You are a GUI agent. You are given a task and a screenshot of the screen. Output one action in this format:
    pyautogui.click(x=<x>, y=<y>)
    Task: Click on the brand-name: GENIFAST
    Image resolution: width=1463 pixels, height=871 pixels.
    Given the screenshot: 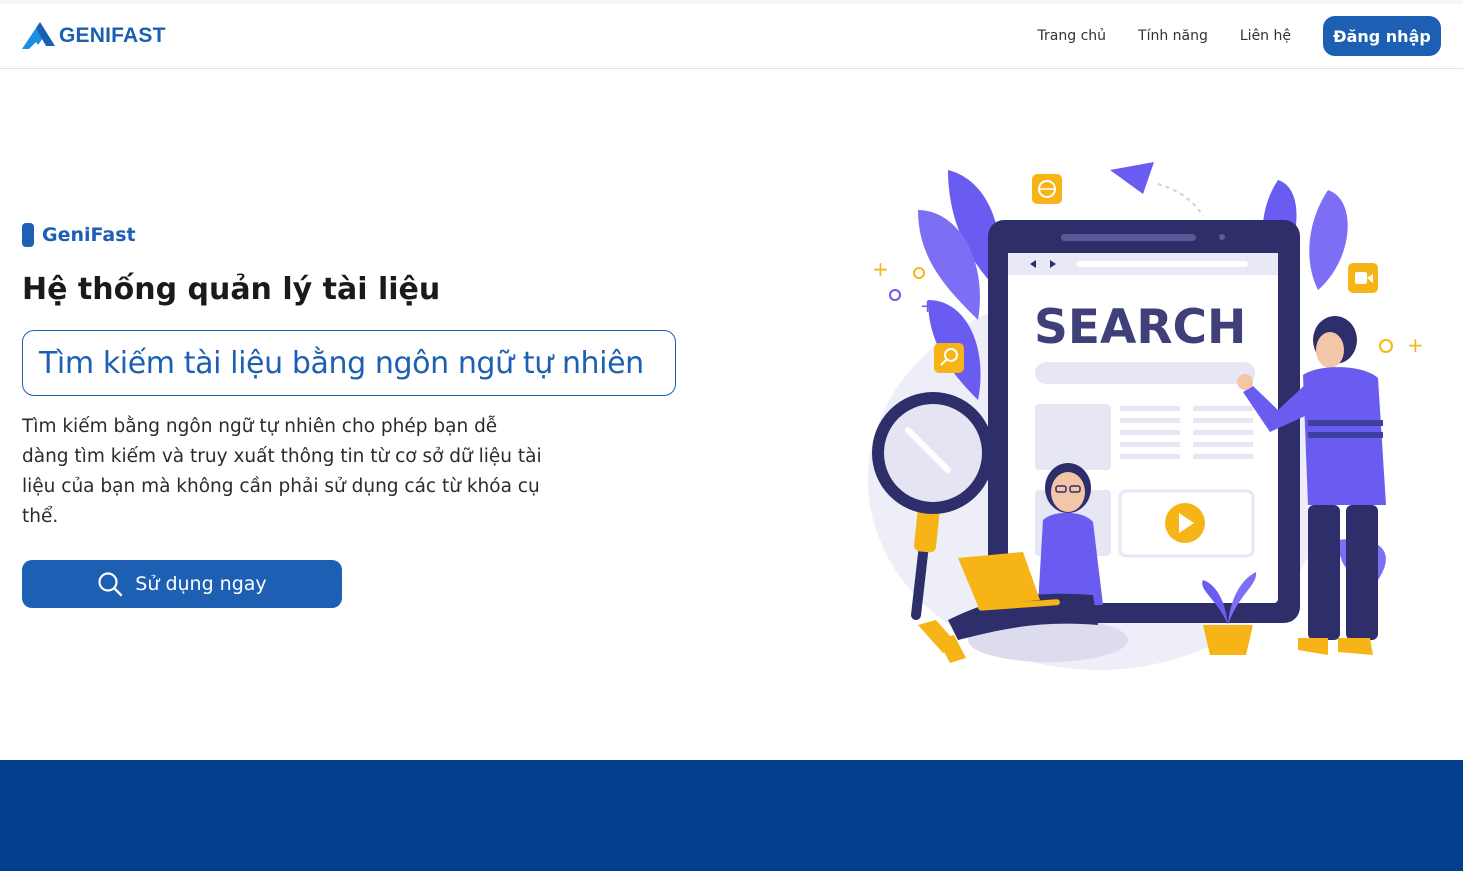 What is the action you would take?
    pyautogui.click(x=112, y=35)
    